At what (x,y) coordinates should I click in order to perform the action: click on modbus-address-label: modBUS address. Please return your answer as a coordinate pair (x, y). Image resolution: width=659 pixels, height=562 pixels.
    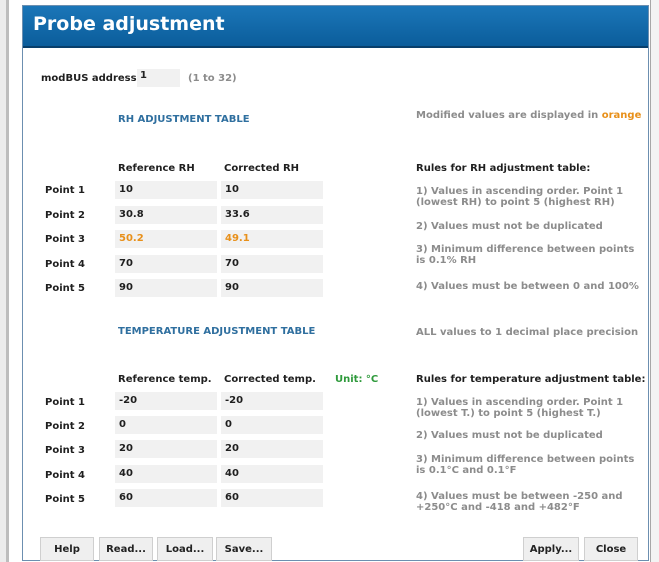
    Looking at the image, I should click on (89, 78).